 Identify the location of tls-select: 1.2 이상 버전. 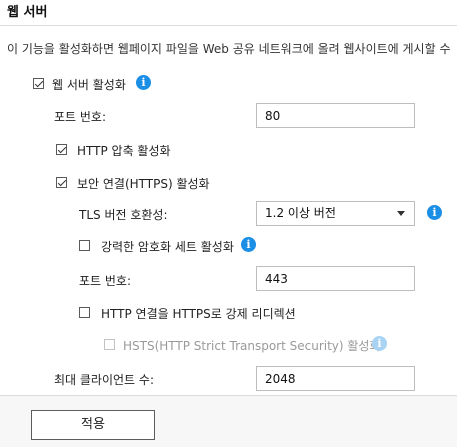
(335, 213).